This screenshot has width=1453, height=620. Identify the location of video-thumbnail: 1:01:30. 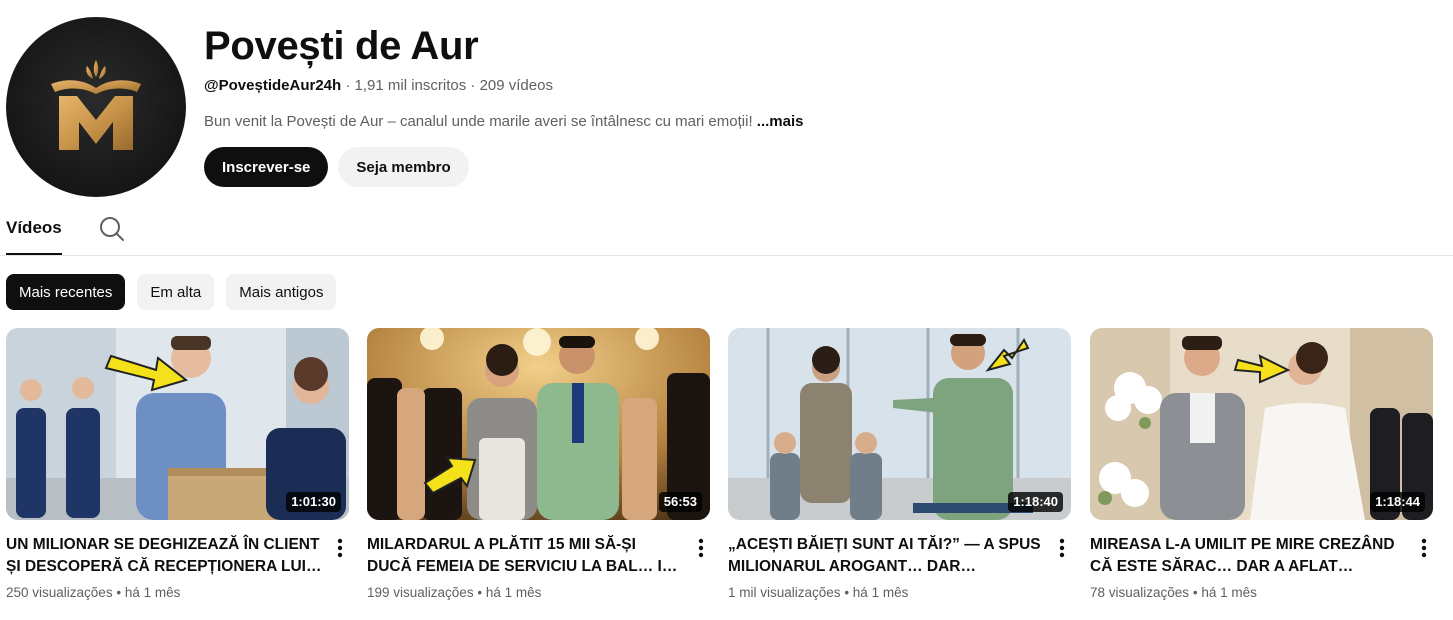
(177, 424).